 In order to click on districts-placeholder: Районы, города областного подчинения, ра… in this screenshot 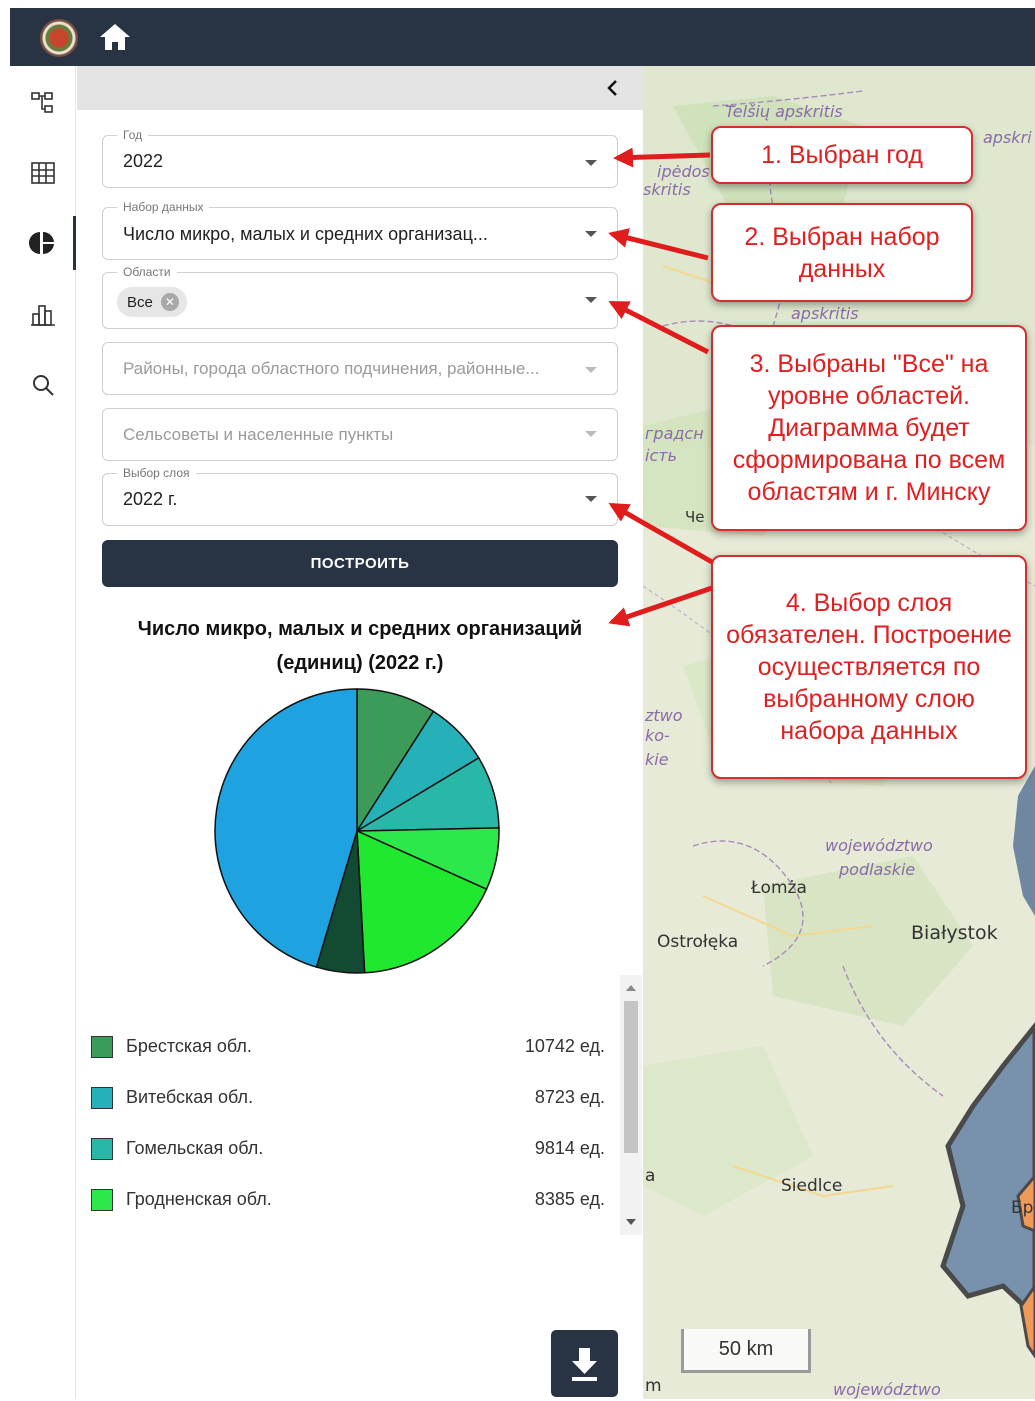, I will do `click(331, 368)`.